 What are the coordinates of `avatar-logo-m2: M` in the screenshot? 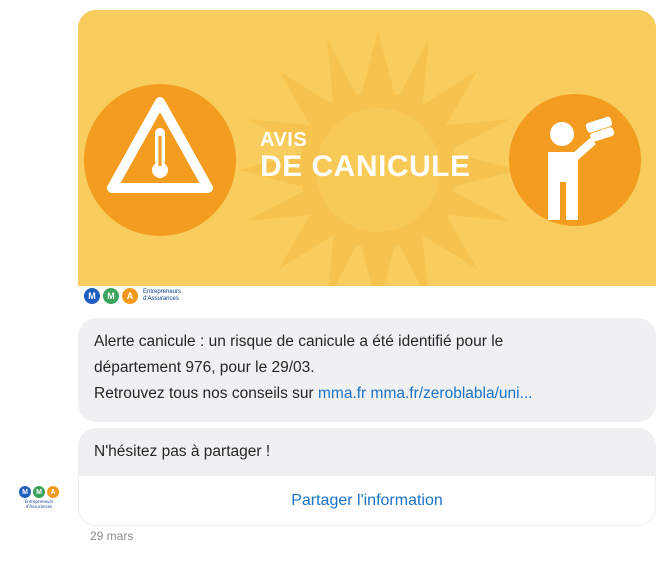 It's located at (39, 492).